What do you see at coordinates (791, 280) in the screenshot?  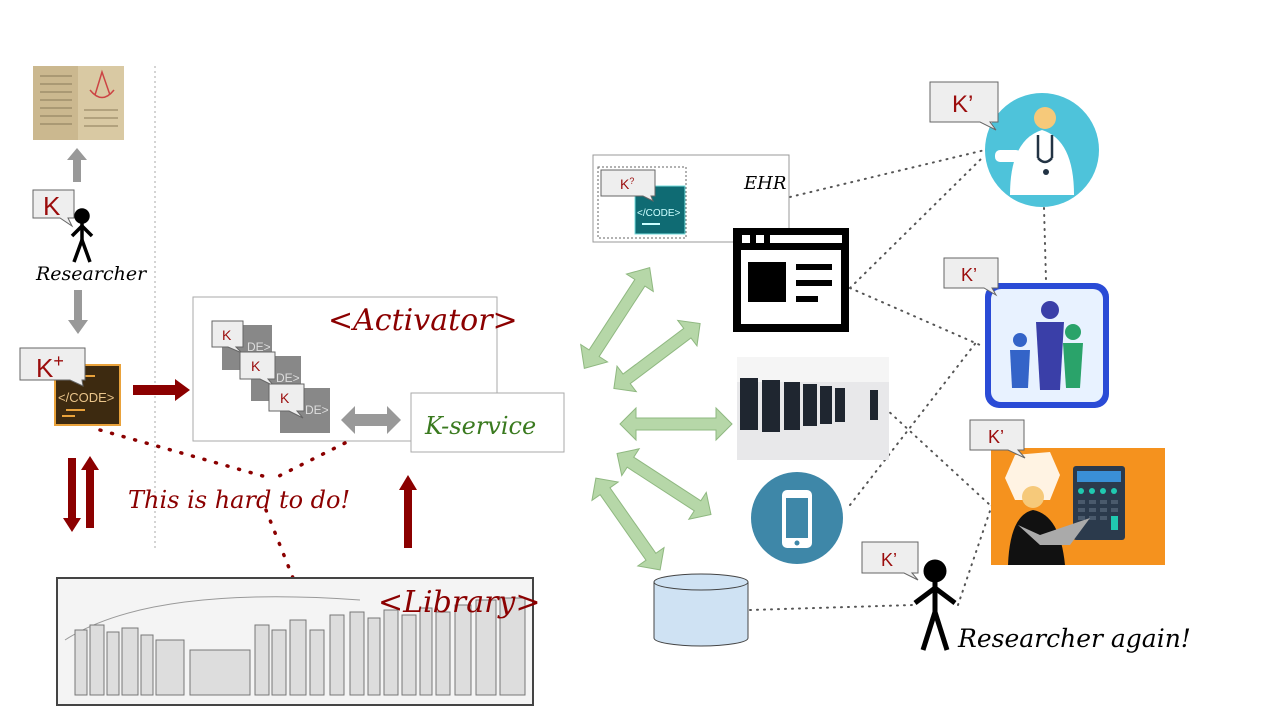 I see `browser-window-icon` at bounding box center [791, 280].